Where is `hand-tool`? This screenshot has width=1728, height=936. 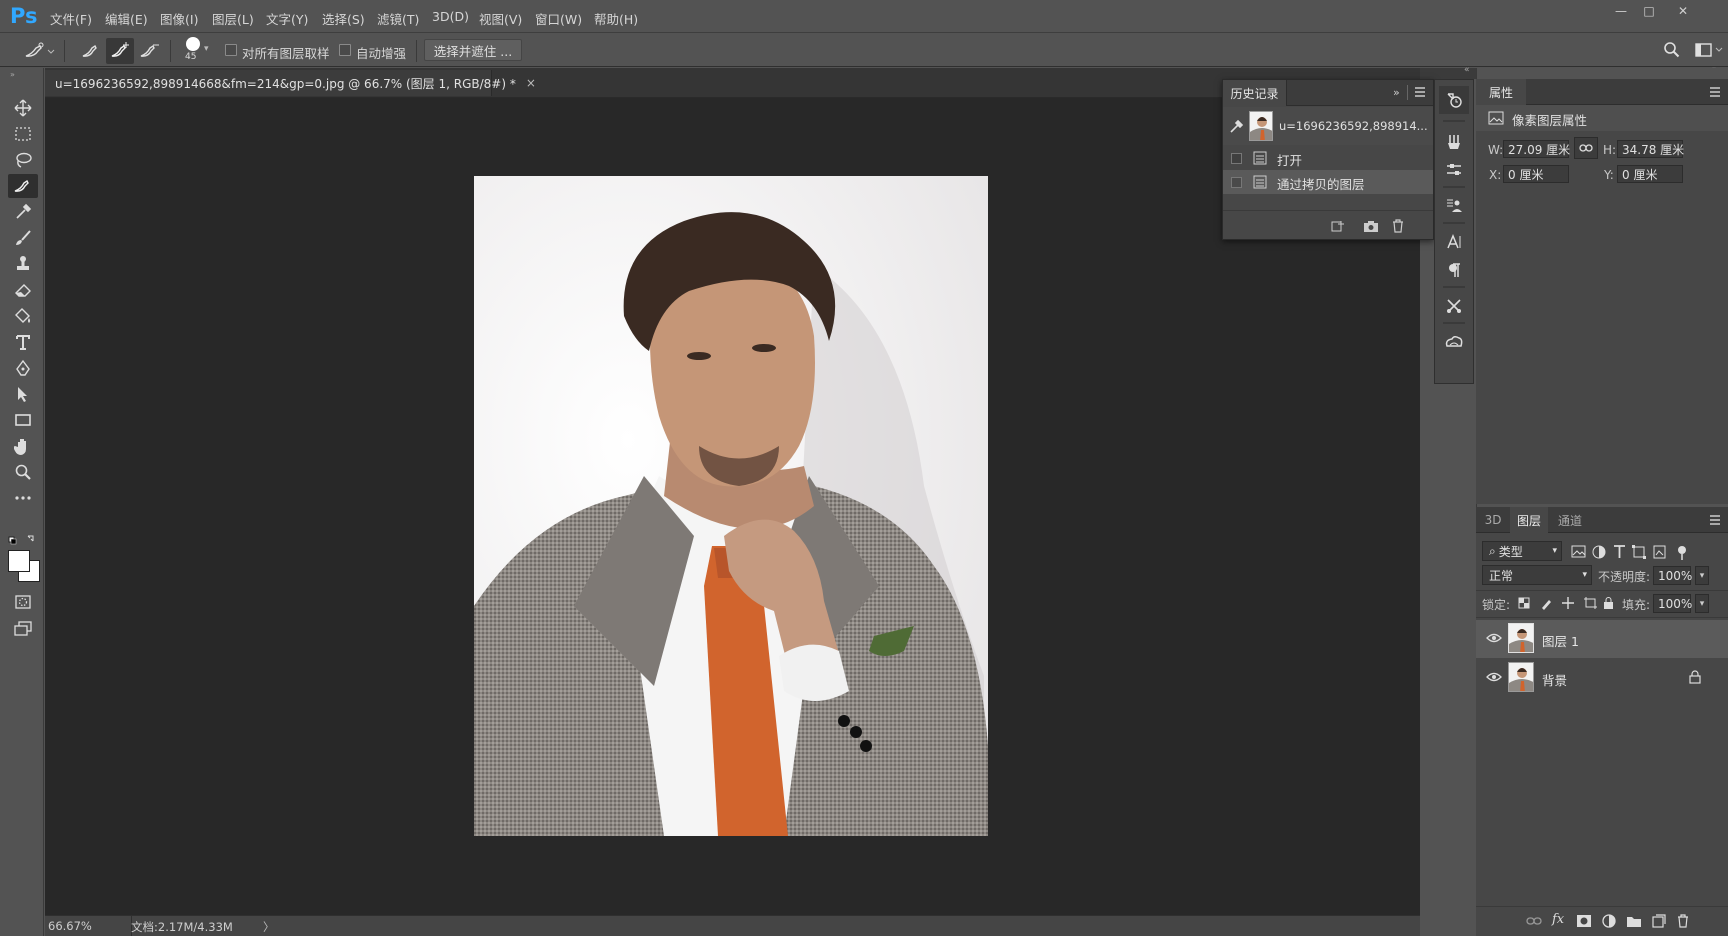
hand-tool is located at coordinates (23, 446).